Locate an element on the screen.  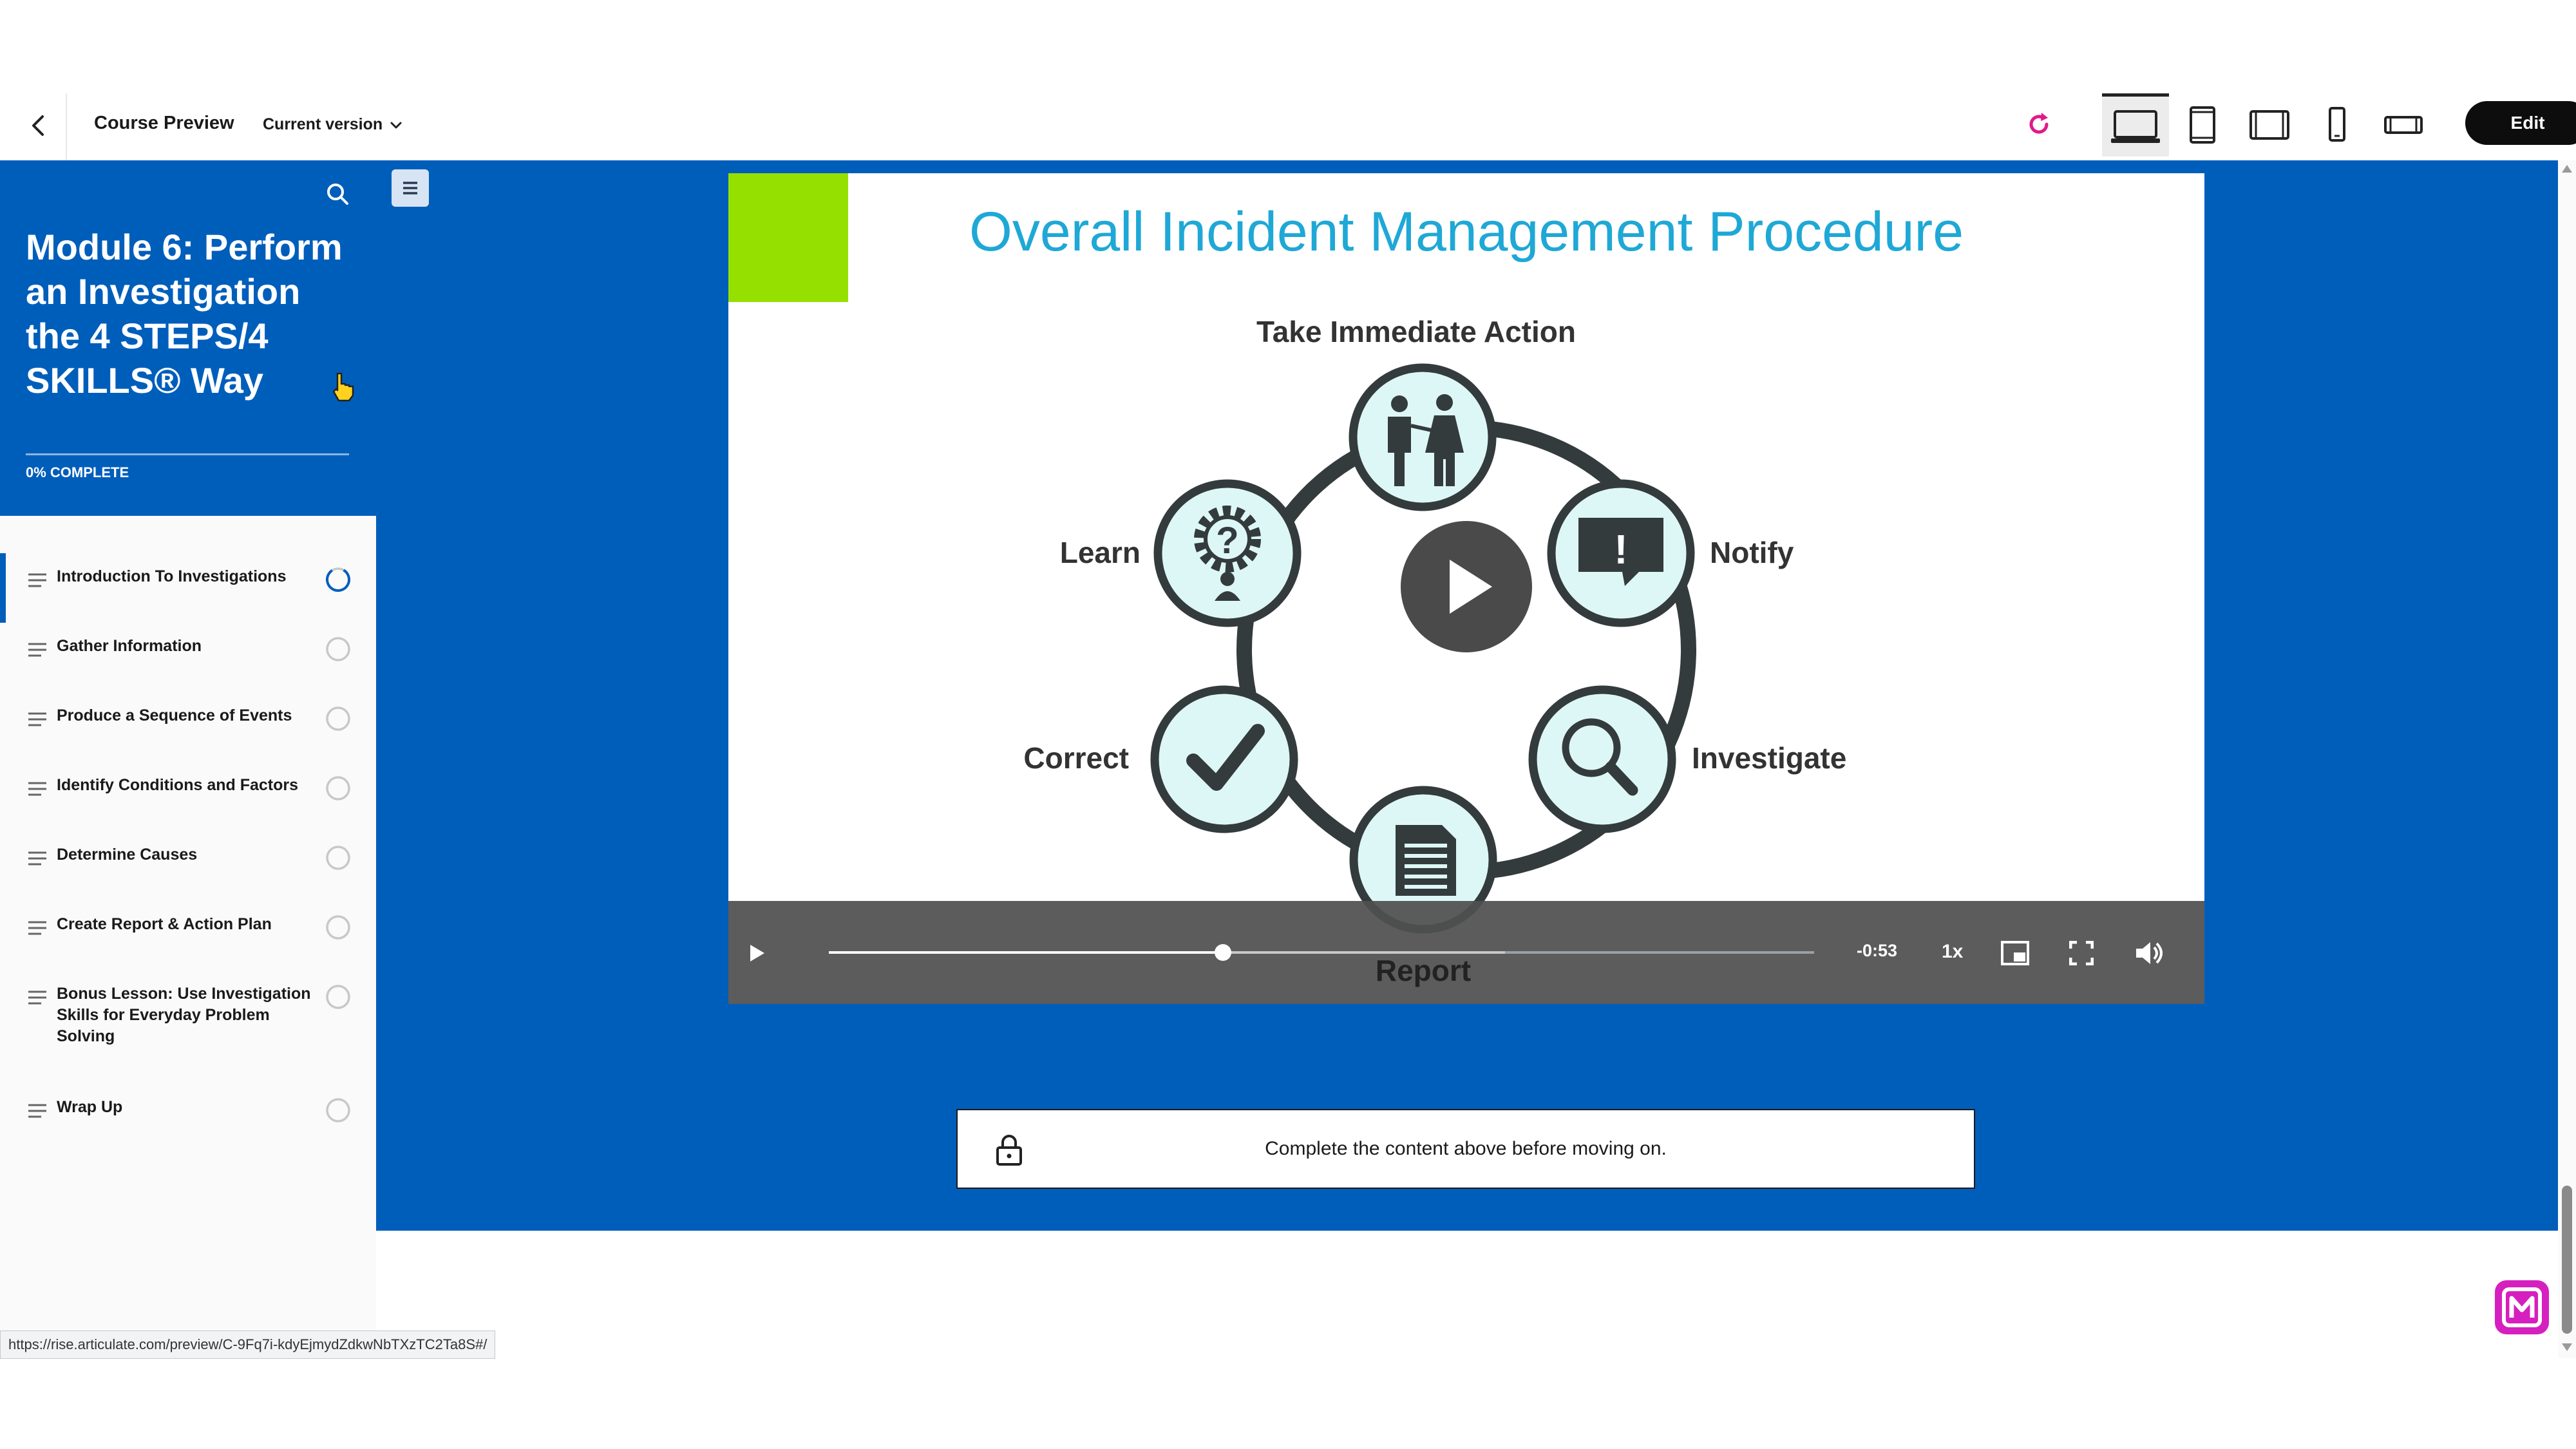
slide-title: Overall Incident Management Procedure is located at coordinates (1467, 232).